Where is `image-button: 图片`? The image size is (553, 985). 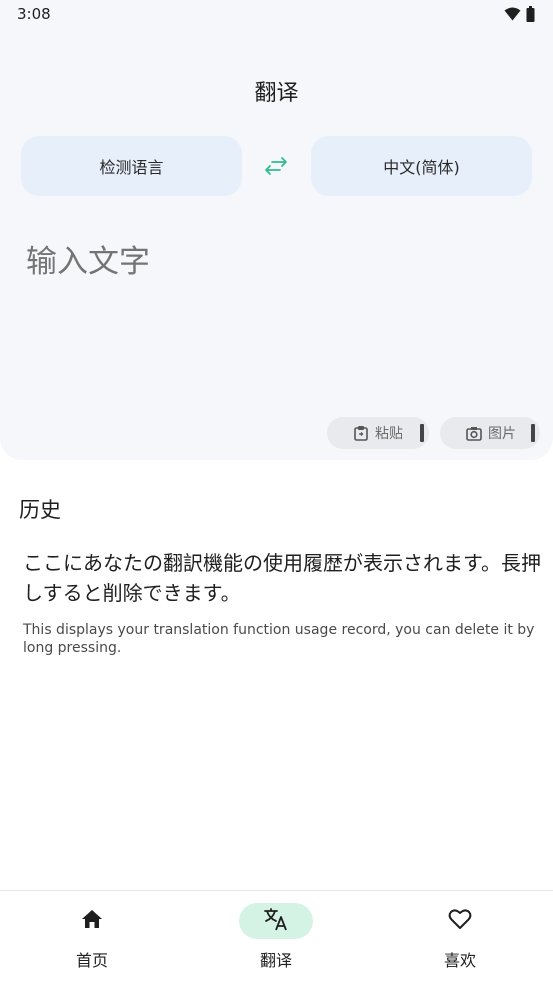 image-button: 图片 is located at coordinates (490, 433).